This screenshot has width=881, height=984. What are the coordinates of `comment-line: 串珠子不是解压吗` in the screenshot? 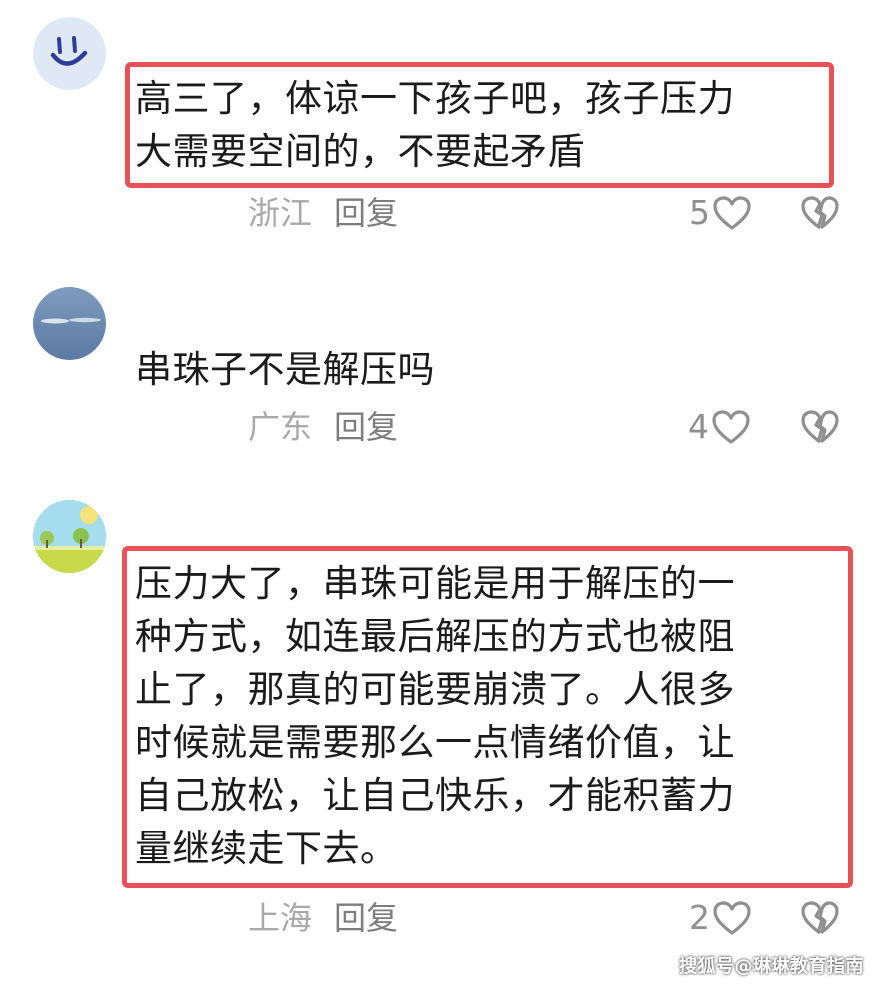 It's located at (285, 369).